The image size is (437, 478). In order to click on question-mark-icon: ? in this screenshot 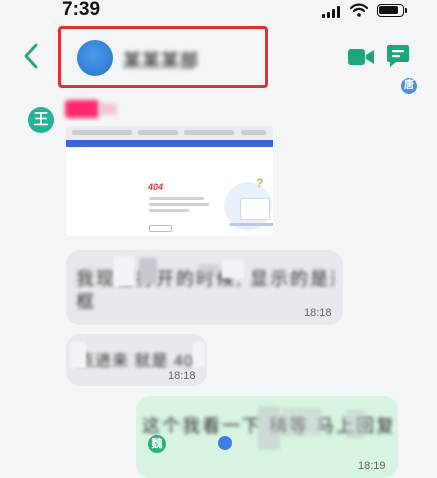, I will do `click(260, 183)`.